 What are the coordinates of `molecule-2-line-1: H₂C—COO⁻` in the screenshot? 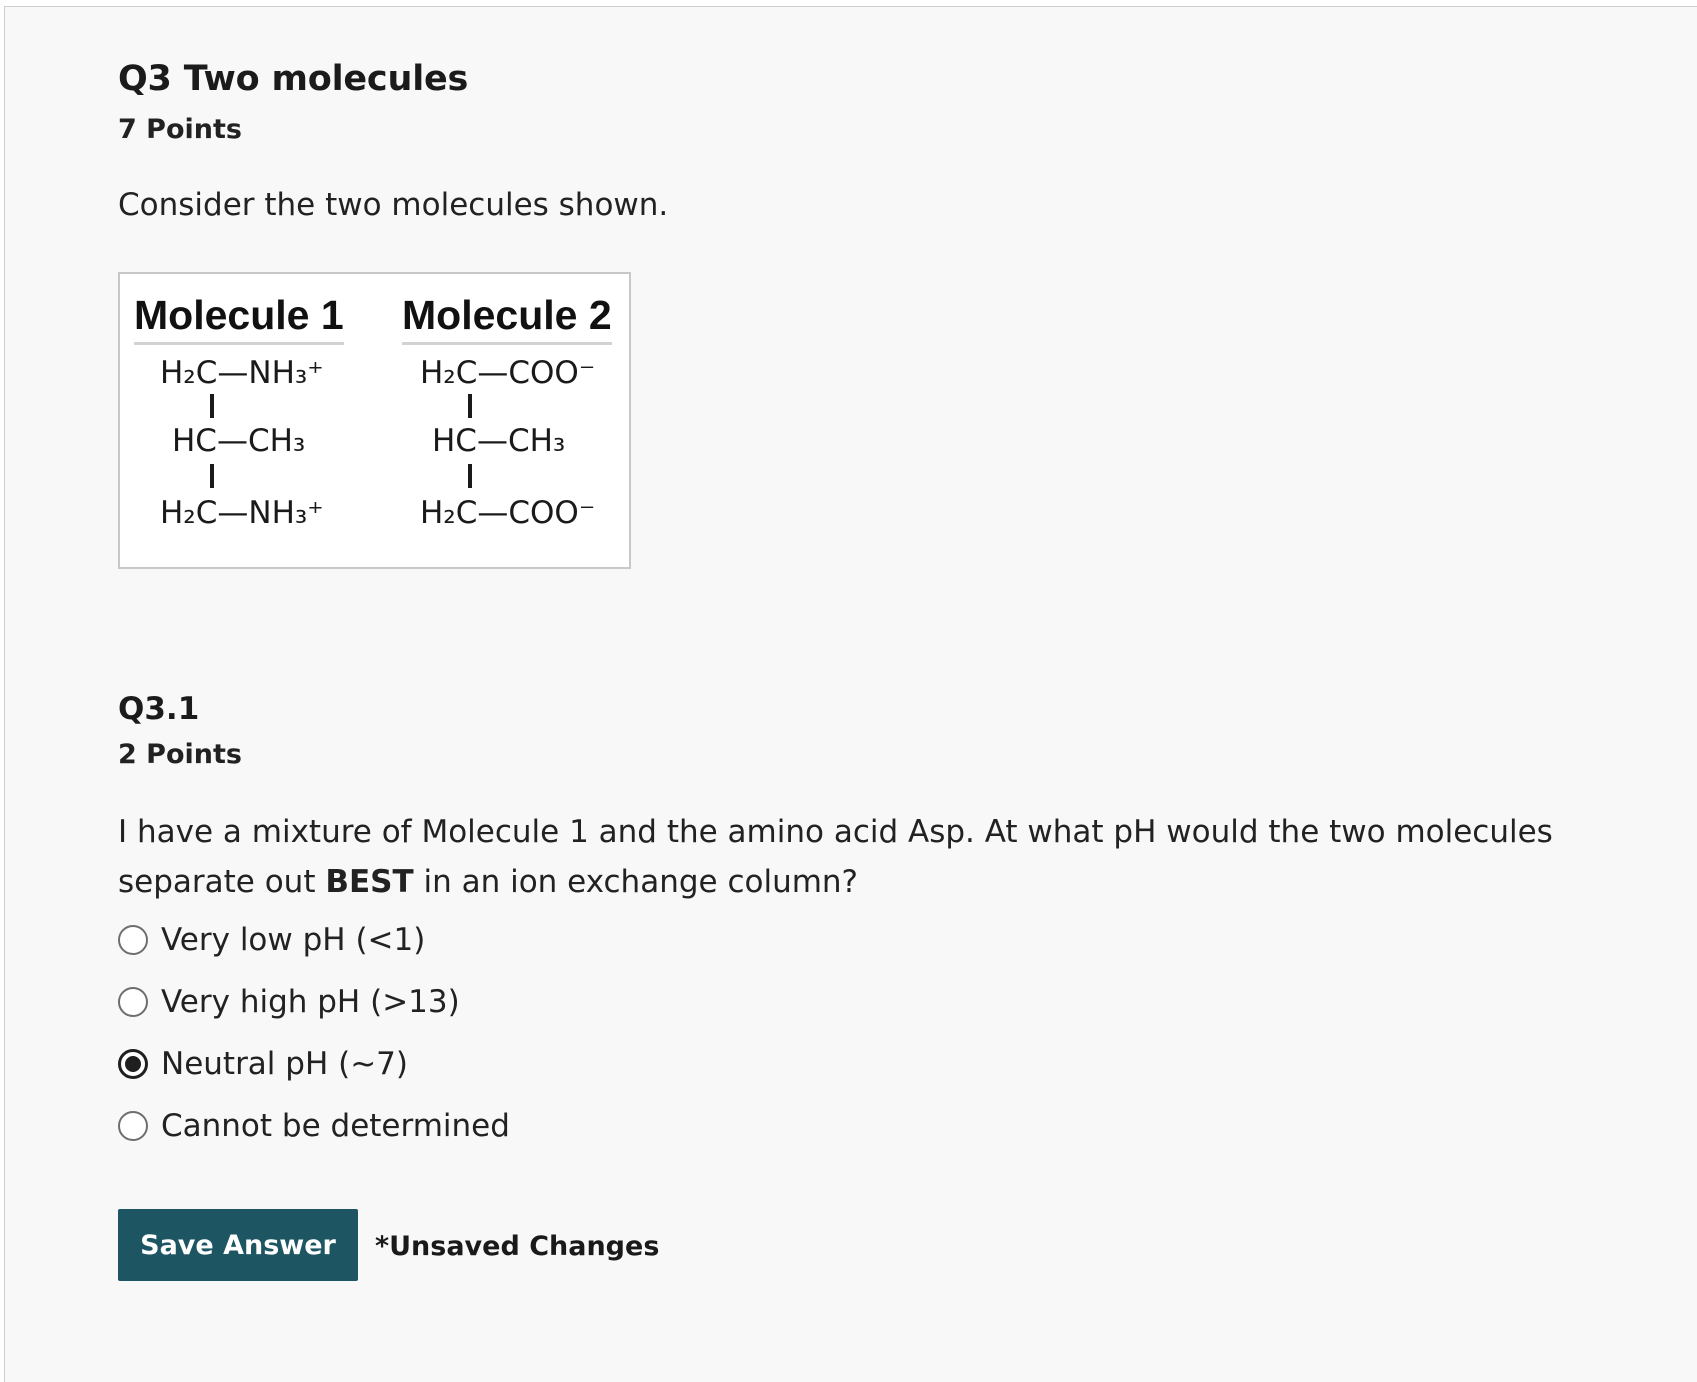 It's located at (508, 373).